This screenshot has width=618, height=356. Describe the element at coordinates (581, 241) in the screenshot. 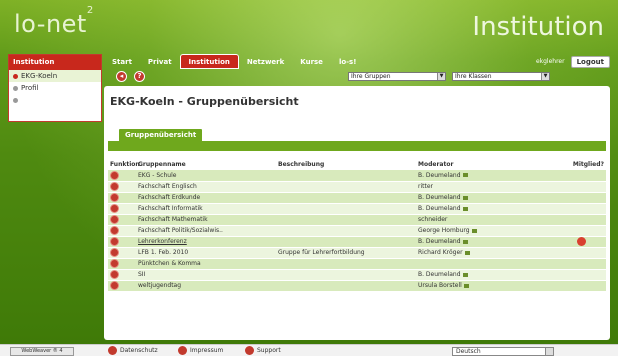

I see `member-status-icon` at that location.